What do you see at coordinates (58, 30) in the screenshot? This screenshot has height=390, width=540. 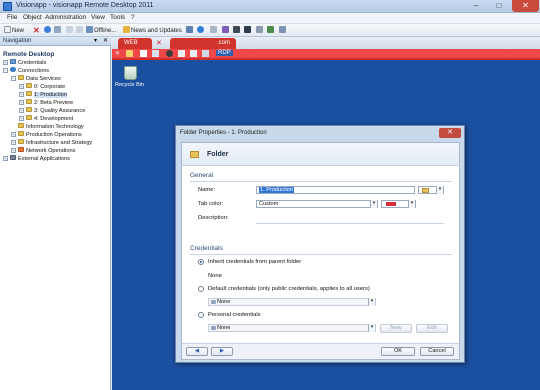 I see `properties-icon` at bounding box center [58, 30].